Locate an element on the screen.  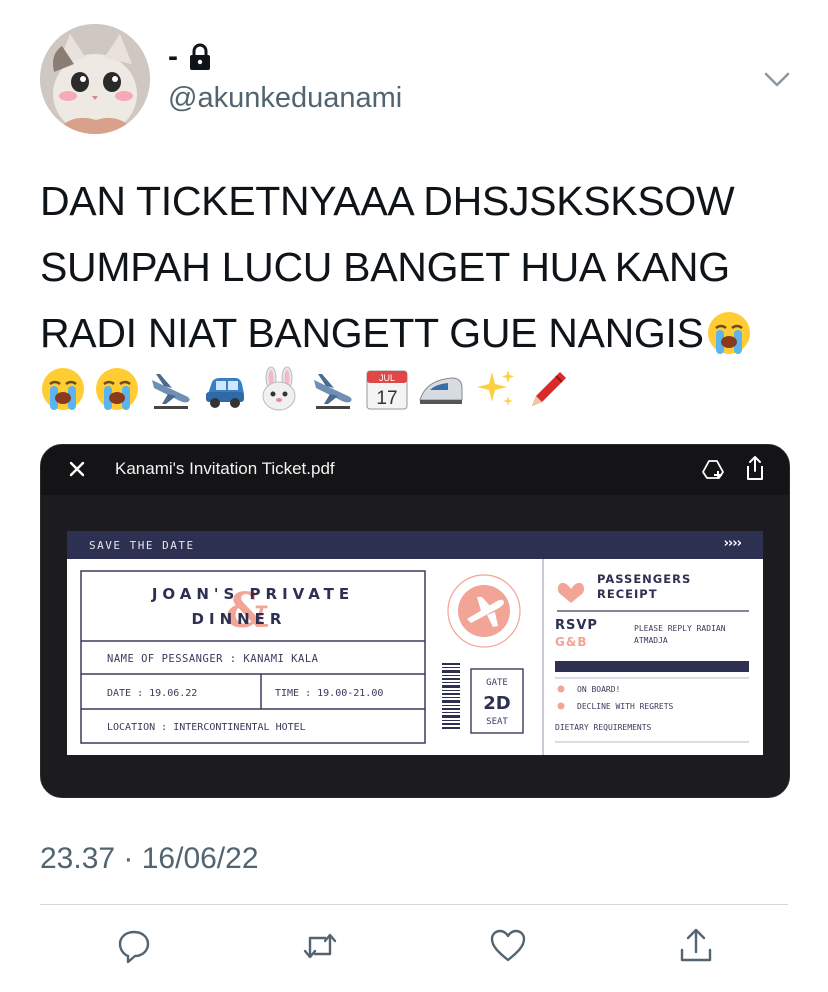
pdf-file-name: Kanami's Invitation Ticket.pdf is located at coordinates (225, 468).